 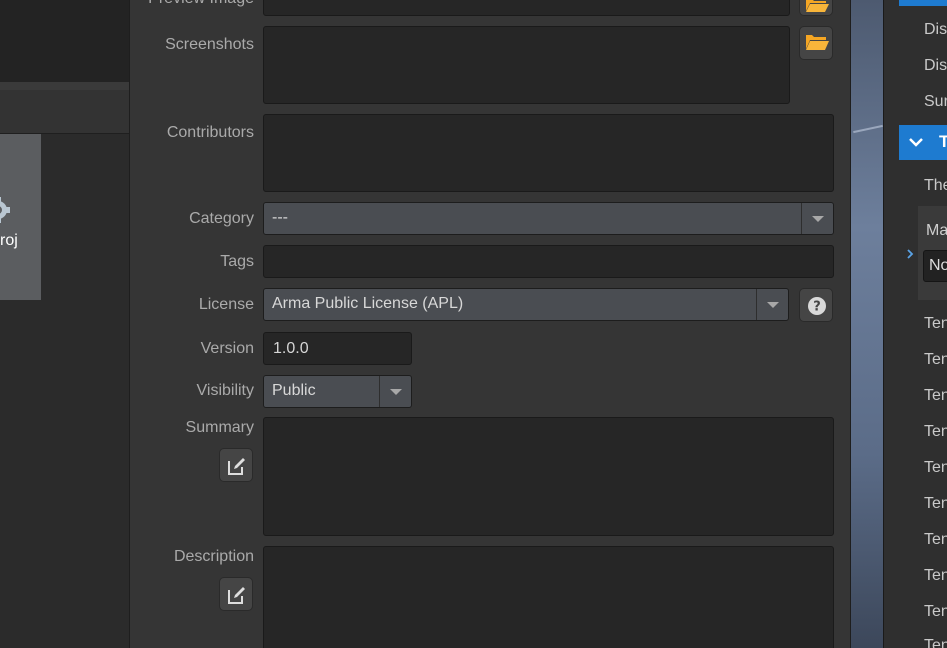 What do you see at coordinates (219, 427) in the screenshot?
I see `summary-label: Summary` at bounding box center [219, 427].